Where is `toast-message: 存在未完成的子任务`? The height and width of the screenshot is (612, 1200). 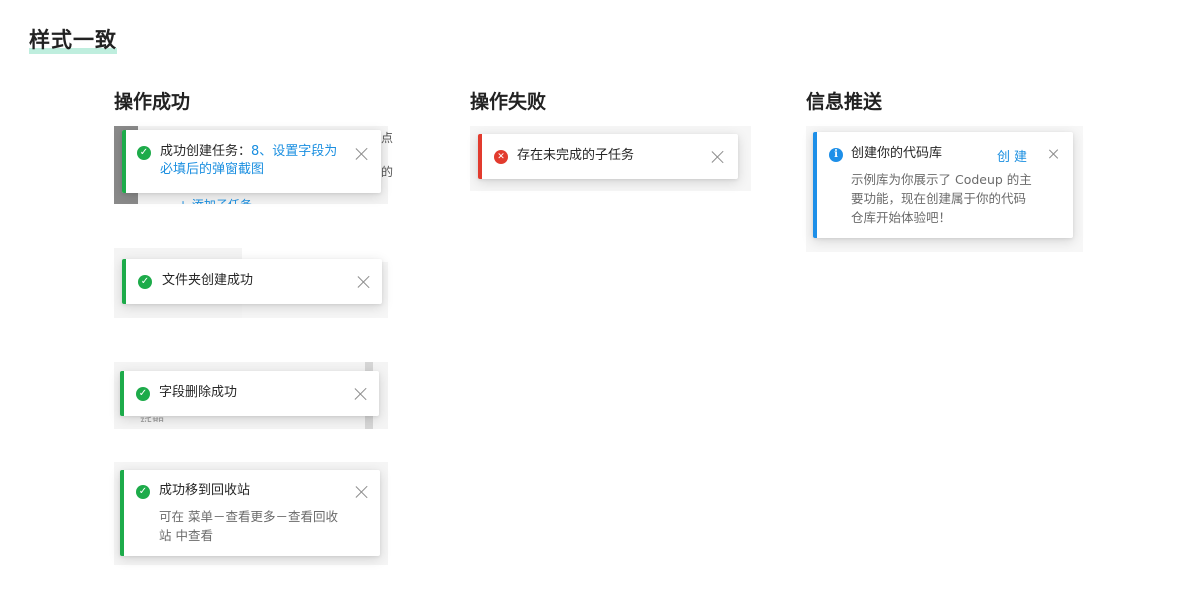 toast-message: 存在未完成的子任务 is located at coordinates (576, 155).